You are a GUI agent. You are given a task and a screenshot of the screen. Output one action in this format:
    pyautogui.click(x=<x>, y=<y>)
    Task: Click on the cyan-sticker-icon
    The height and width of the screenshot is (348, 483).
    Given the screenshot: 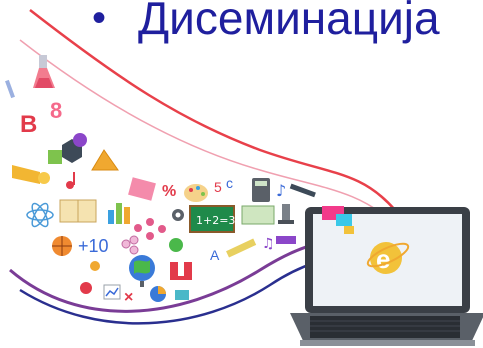 What is the action you would take?
    pyautogui.click(x=344, y=220)
    